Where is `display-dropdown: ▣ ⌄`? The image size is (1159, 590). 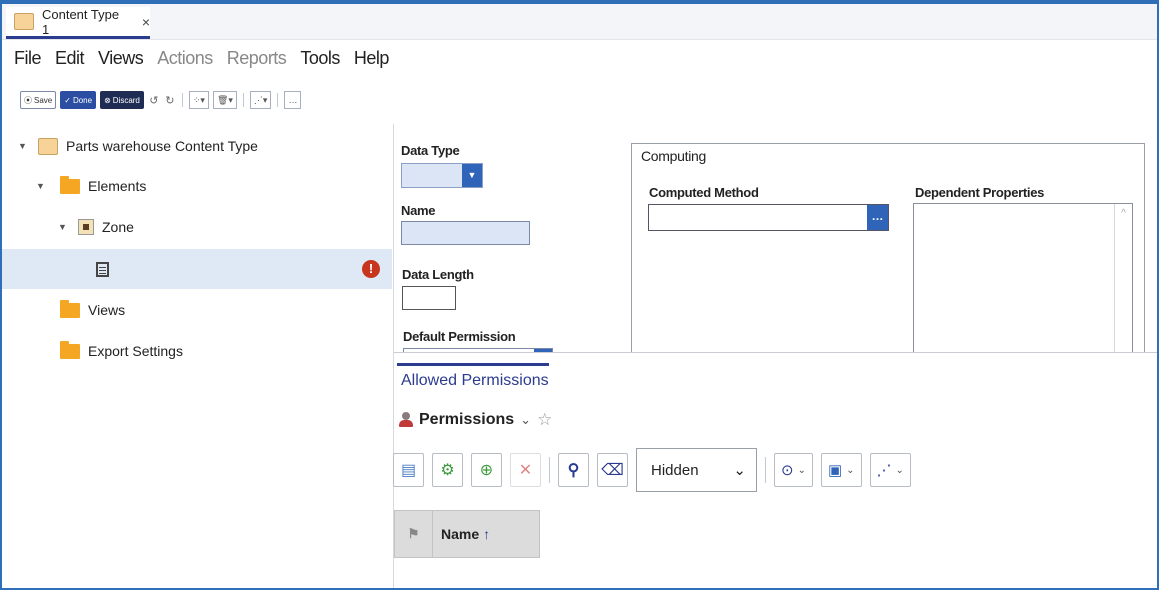
display-dropdown: ▣ ⌄ is located at coordinates (841, 470).